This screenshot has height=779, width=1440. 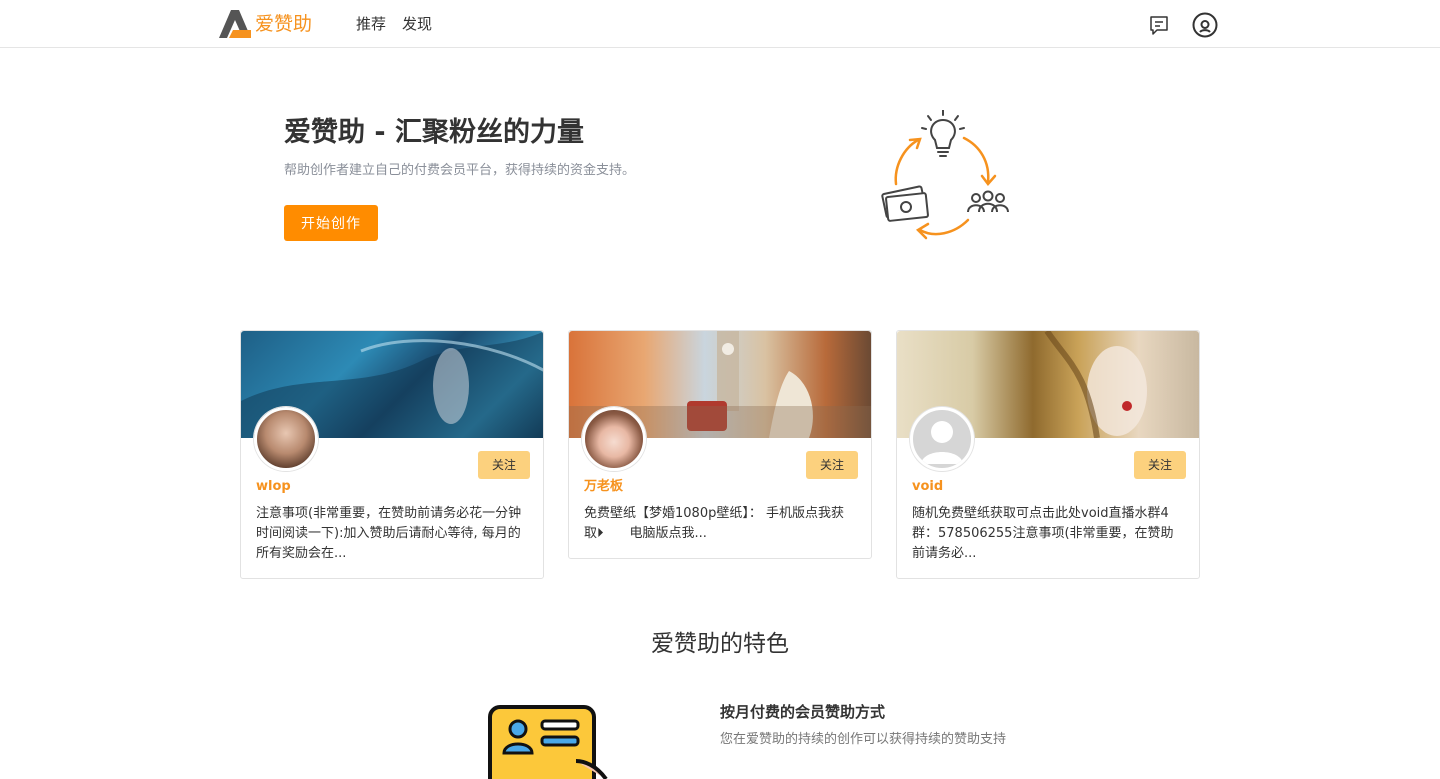 What do you see at coordinates (720, 644) in the screenshot?
I see `features-title: 爱赞助的特色` at bounding box center [720, 644].